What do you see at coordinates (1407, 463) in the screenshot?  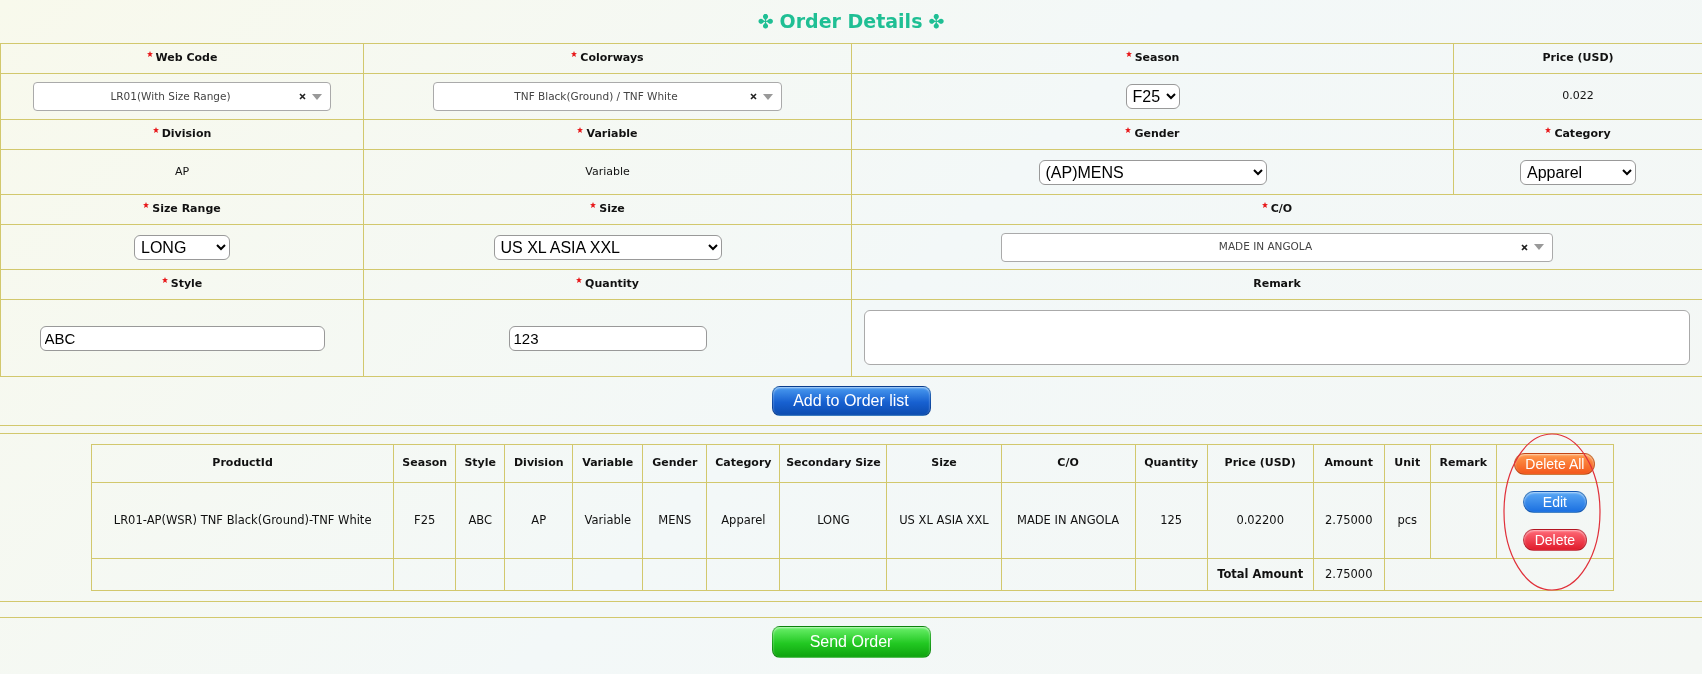 I see `column-header: Unit` at bounding box center [1407, 463].